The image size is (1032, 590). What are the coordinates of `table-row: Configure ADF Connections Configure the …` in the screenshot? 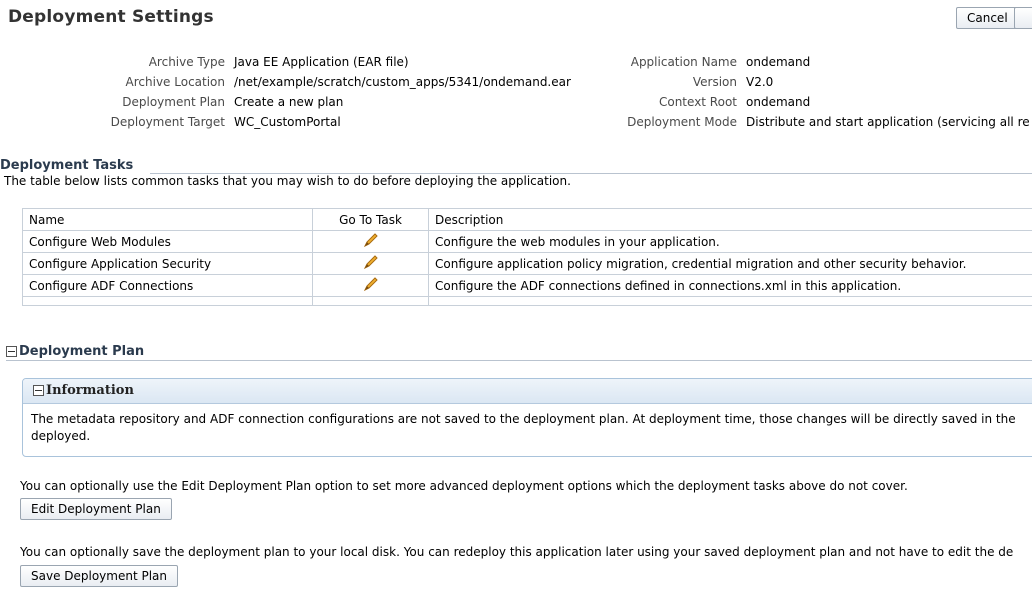 It's located at (527, 285).